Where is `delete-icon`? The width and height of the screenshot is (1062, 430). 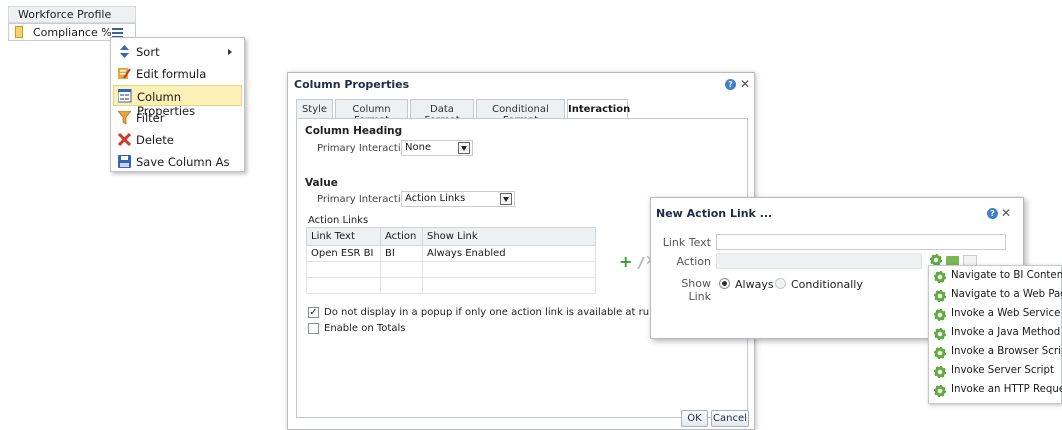
delete-icon is located at coordinates (124, 139).